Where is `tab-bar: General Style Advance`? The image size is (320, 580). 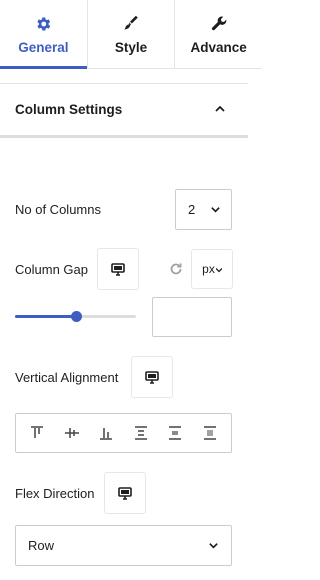 tab-bar: General Style Advance is located at coordinates (131, 34).